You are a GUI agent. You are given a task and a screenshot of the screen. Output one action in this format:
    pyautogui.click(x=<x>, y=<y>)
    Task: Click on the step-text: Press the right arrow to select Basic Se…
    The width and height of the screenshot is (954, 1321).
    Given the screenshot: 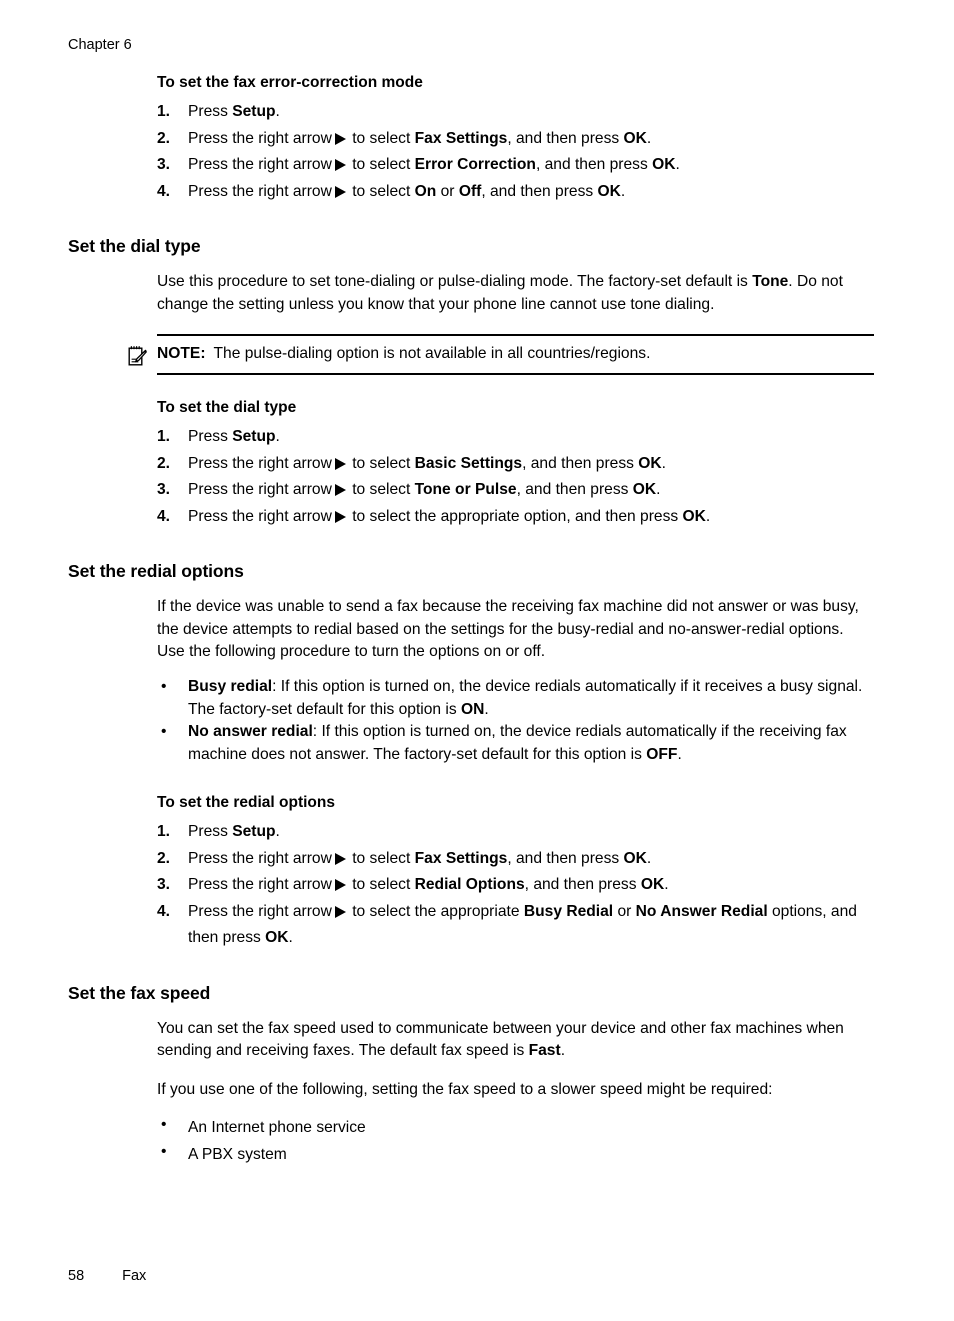 What is the action you would take?
    pyautogui.click(x=427, y=463)
    